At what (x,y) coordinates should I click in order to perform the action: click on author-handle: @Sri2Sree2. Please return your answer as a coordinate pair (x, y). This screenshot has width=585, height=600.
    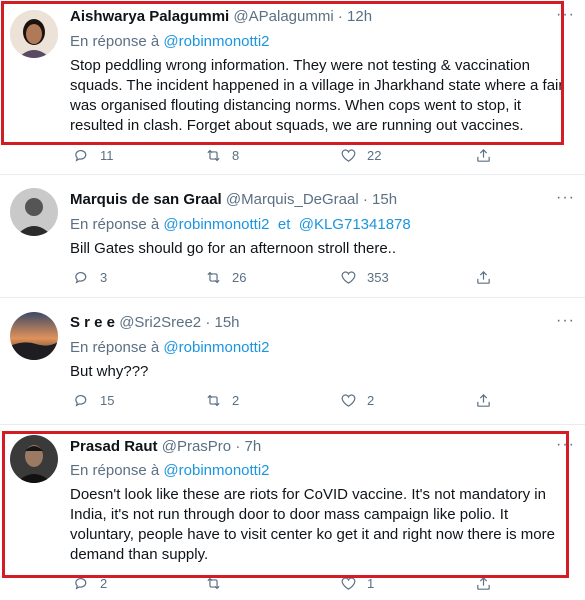
    Looking at the image, I should click on (160, 322).